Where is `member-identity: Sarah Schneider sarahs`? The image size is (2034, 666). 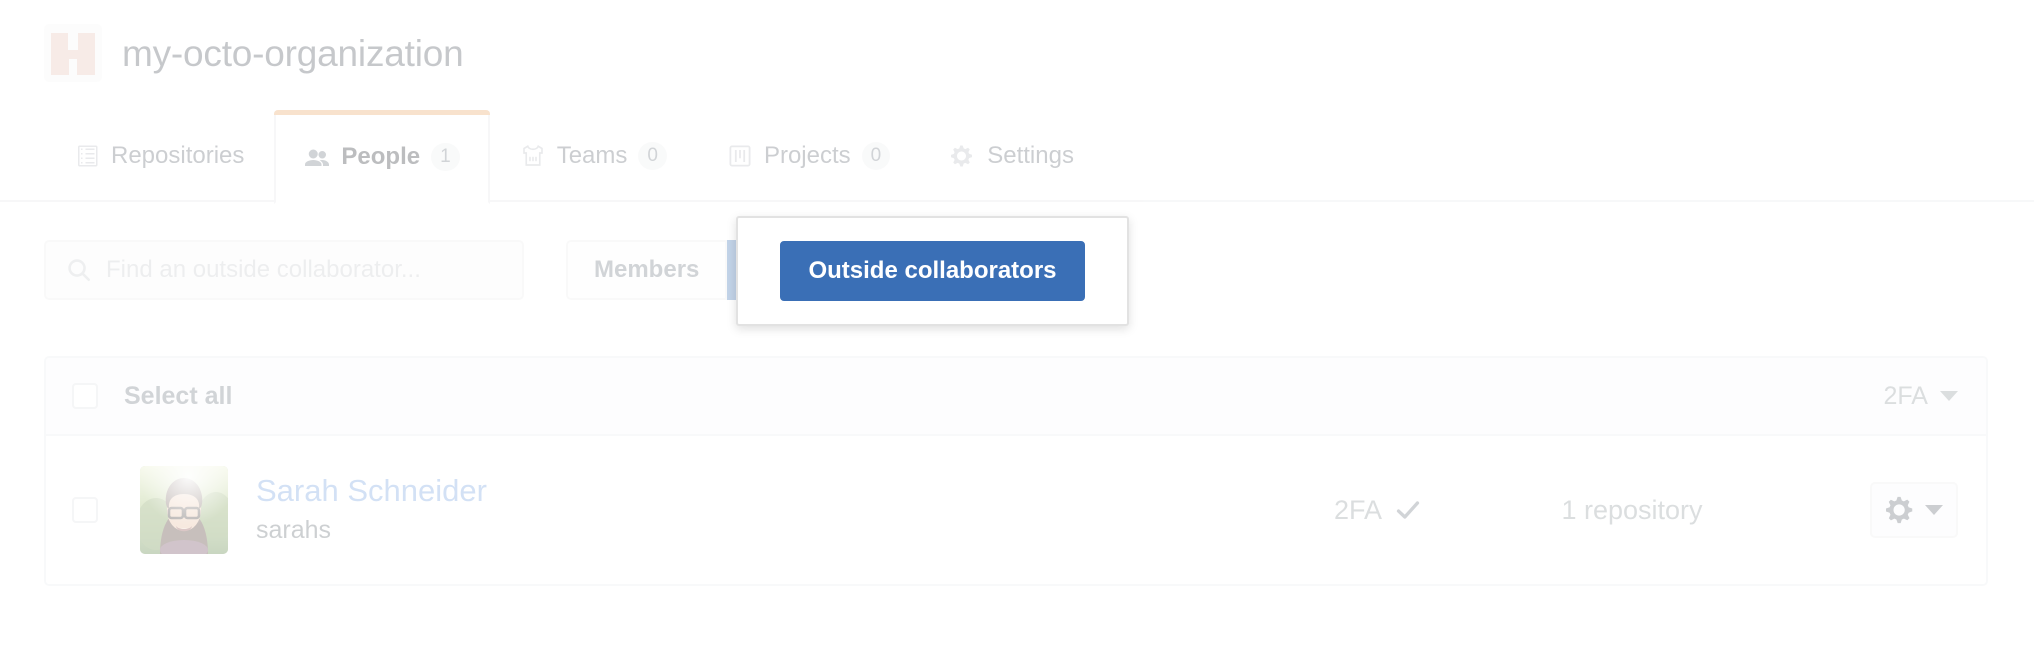
member-identity: Sarah Schneider sarahs is located at coordinates (371, 509).